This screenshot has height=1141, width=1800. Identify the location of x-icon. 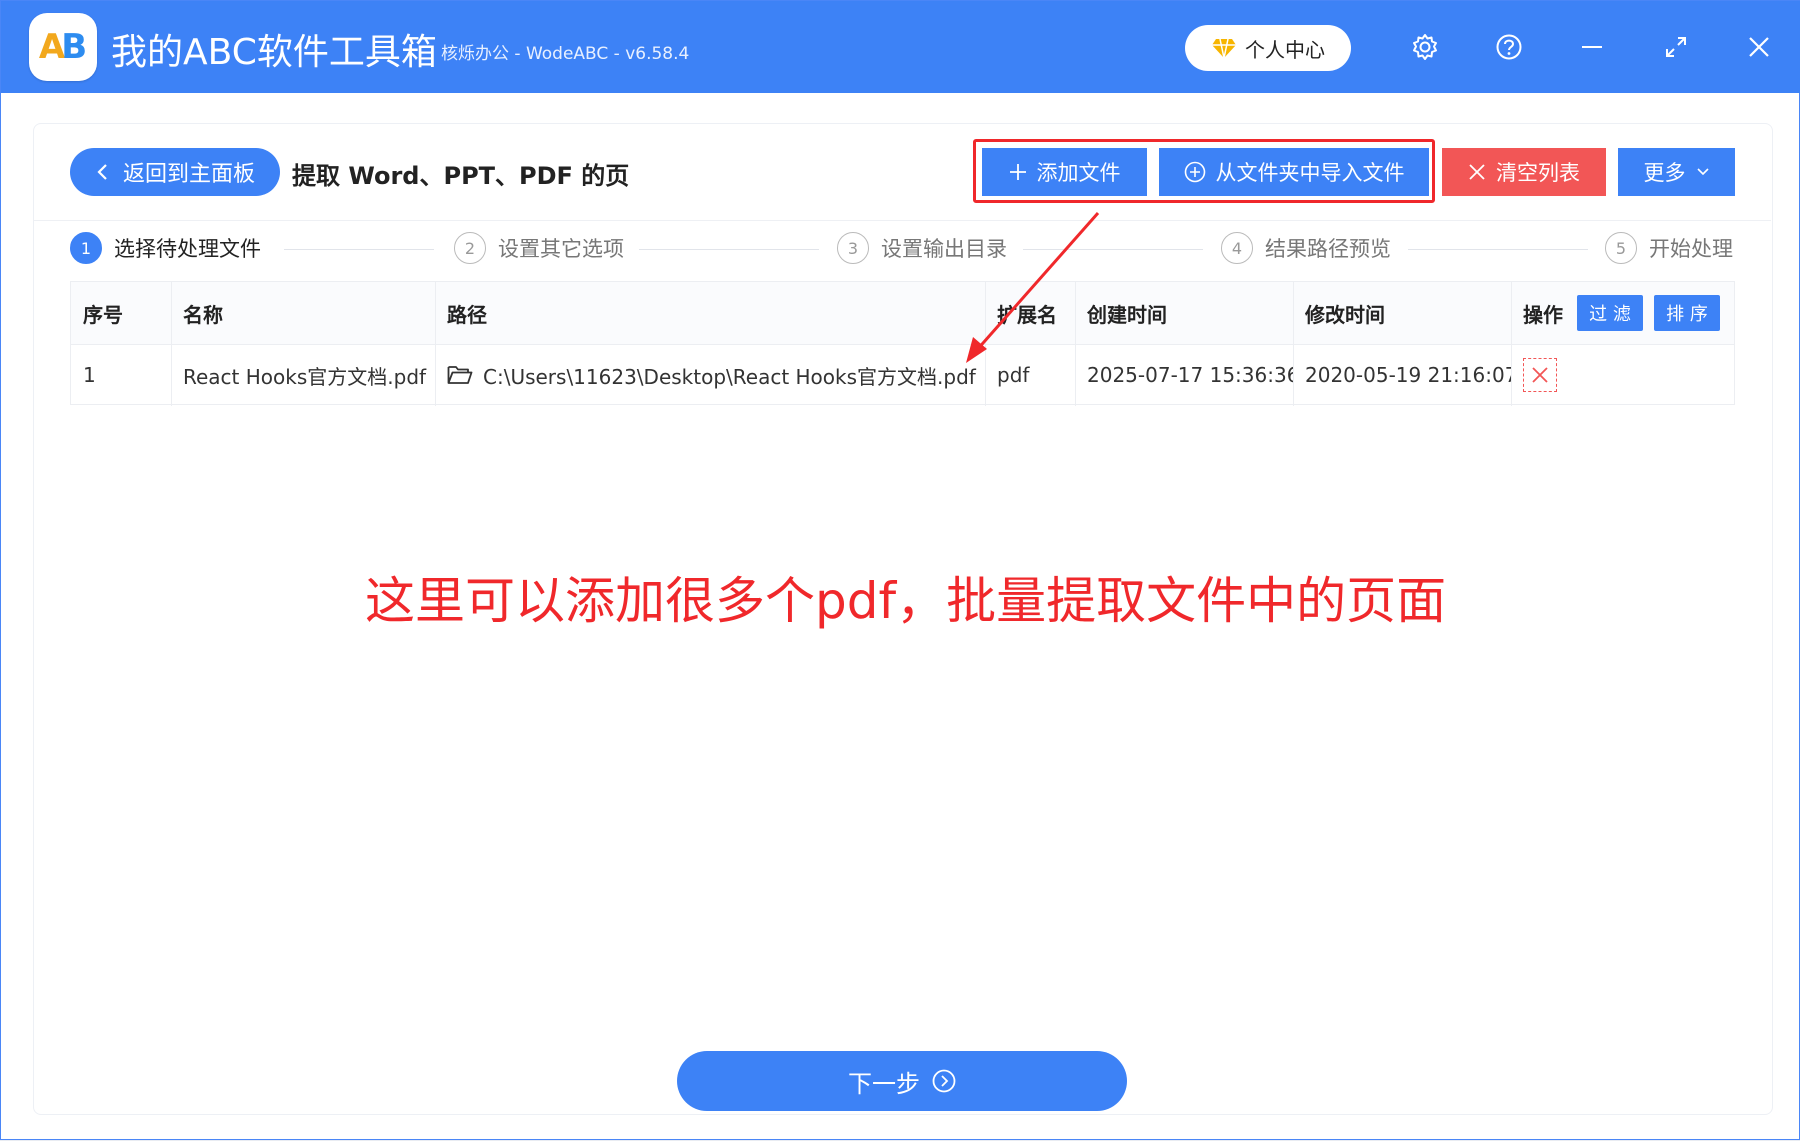
(1477, 172).